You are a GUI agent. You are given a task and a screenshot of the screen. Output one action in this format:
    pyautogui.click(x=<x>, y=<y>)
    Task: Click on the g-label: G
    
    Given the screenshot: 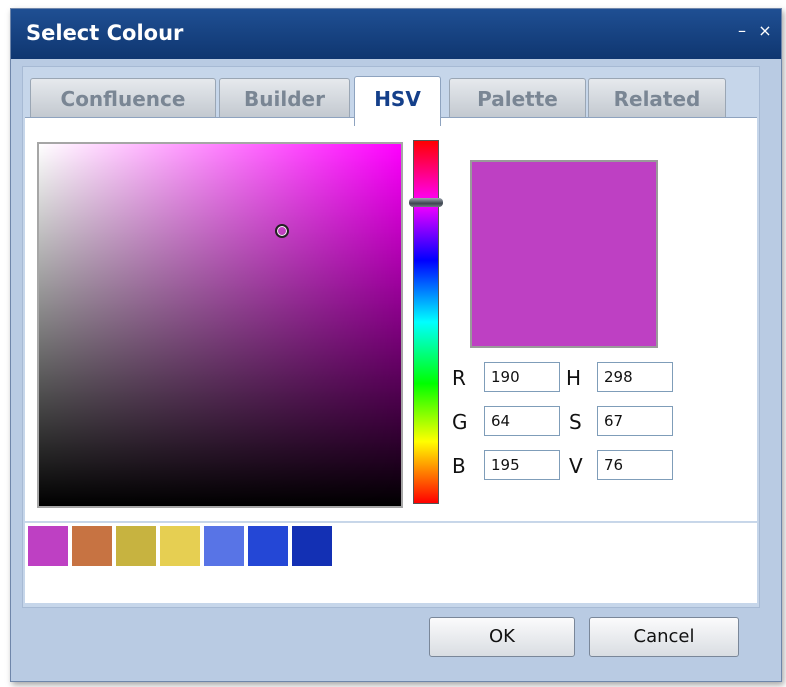 What is the action you would take?
    pyautogui.click(x=460, y=422)
    